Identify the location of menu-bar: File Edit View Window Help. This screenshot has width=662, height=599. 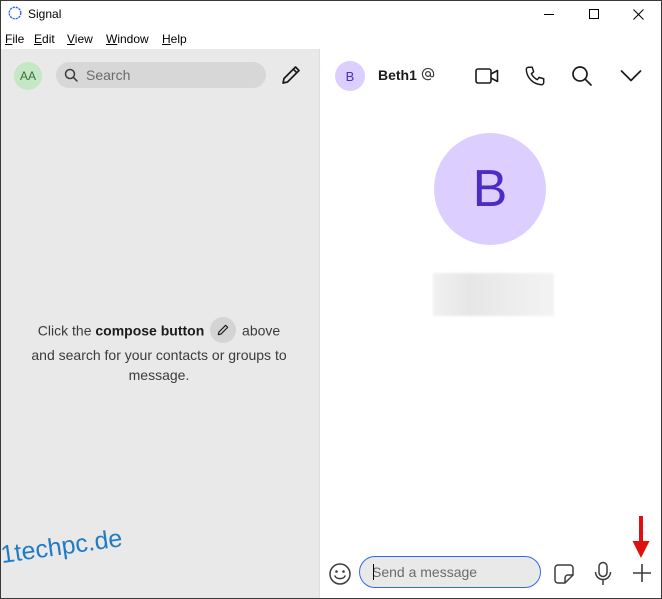
(331, 39).